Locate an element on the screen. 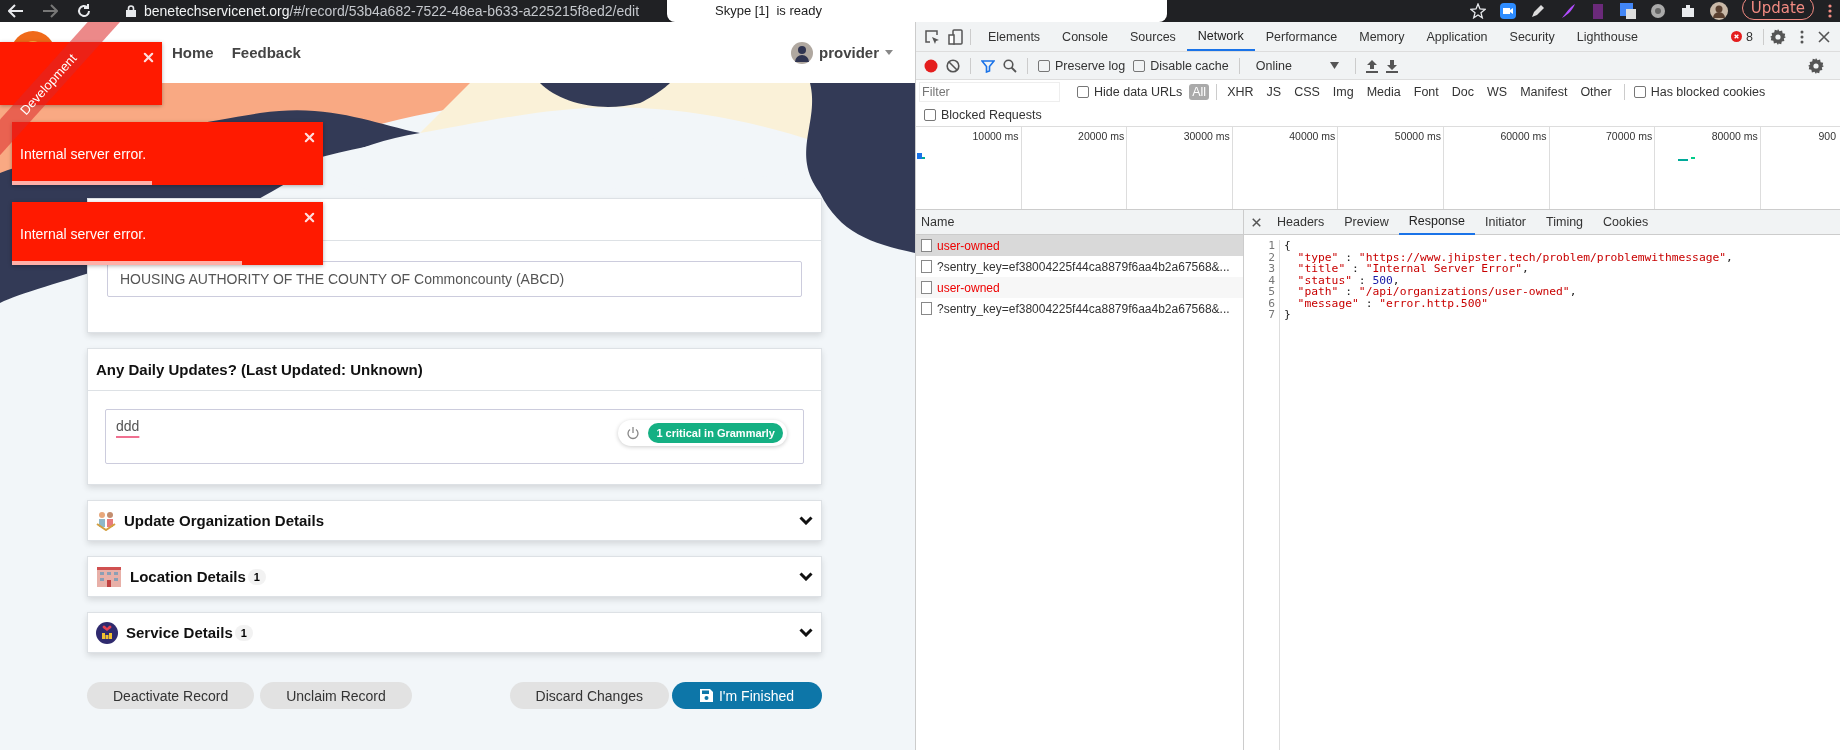 The height and width of the screenshot is (750, 1840). error-count: 8 is located at coordinates (1742, 36).